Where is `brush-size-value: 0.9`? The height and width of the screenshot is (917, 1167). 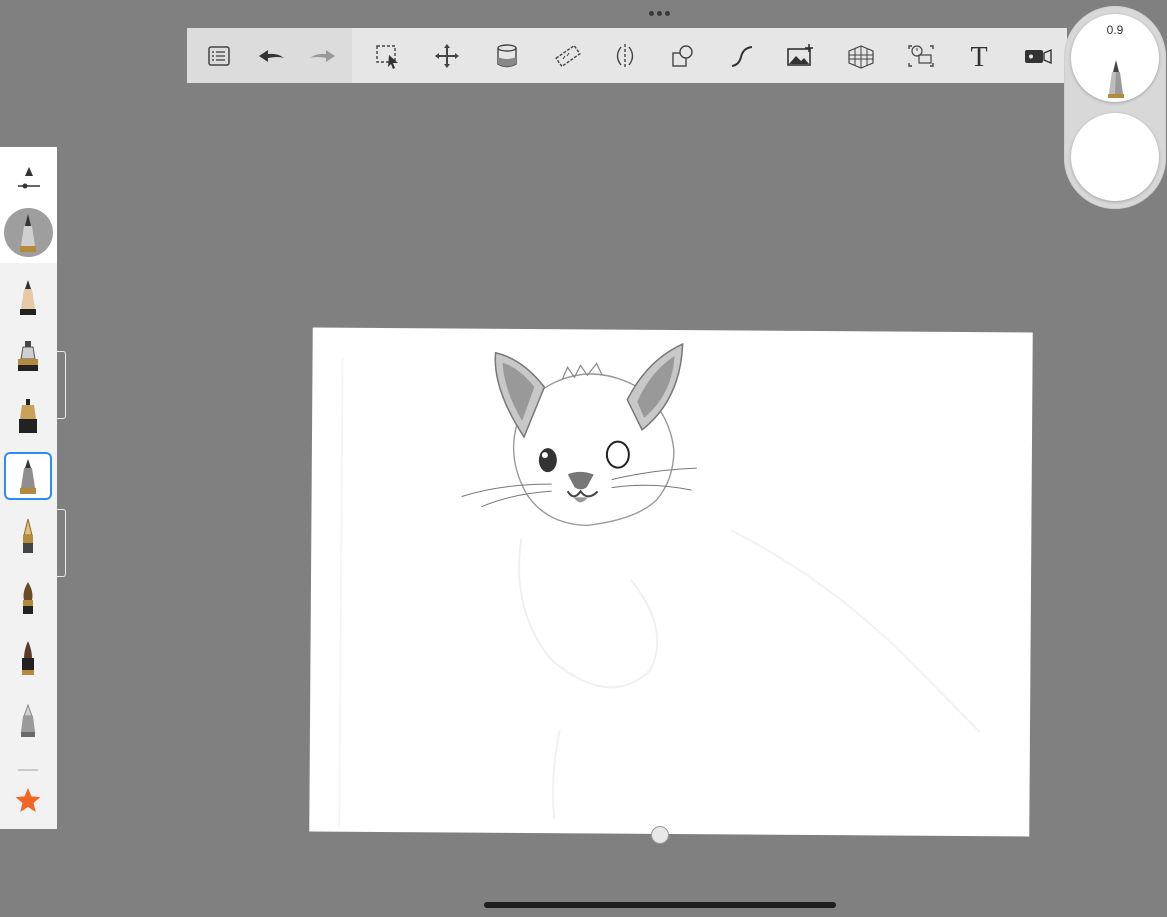
brush-size-value: 0.9 is located at coordinates (1115, 30).